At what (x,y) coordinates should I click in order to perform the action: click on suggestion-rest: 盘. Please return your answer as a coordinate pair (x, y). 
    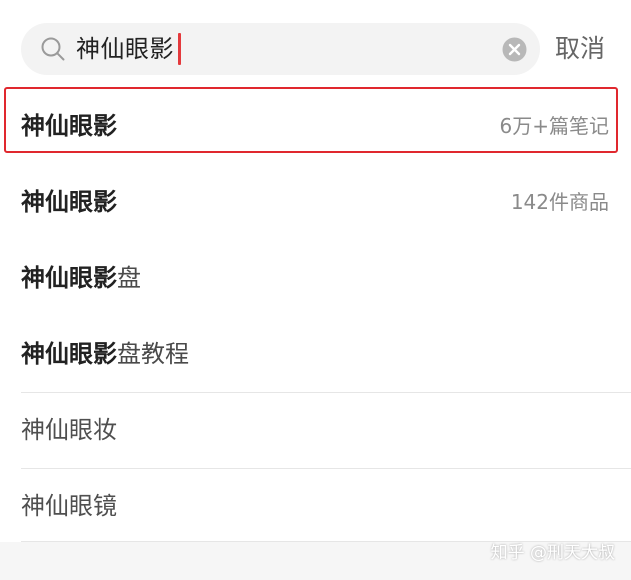
    Looking at the image, I should click on (129, 278).